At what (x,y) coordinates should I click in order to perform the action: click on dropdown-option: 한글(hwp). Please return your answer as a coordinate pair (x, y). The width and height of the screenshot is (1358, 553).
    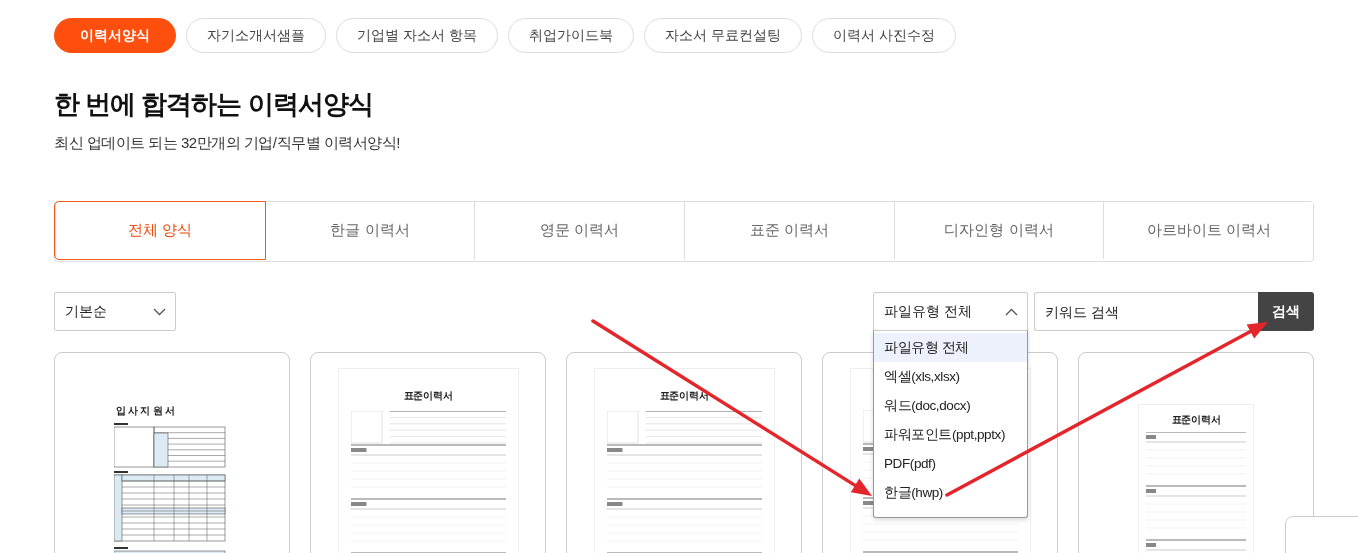
    Looking at the image, I should click on (950, 492).